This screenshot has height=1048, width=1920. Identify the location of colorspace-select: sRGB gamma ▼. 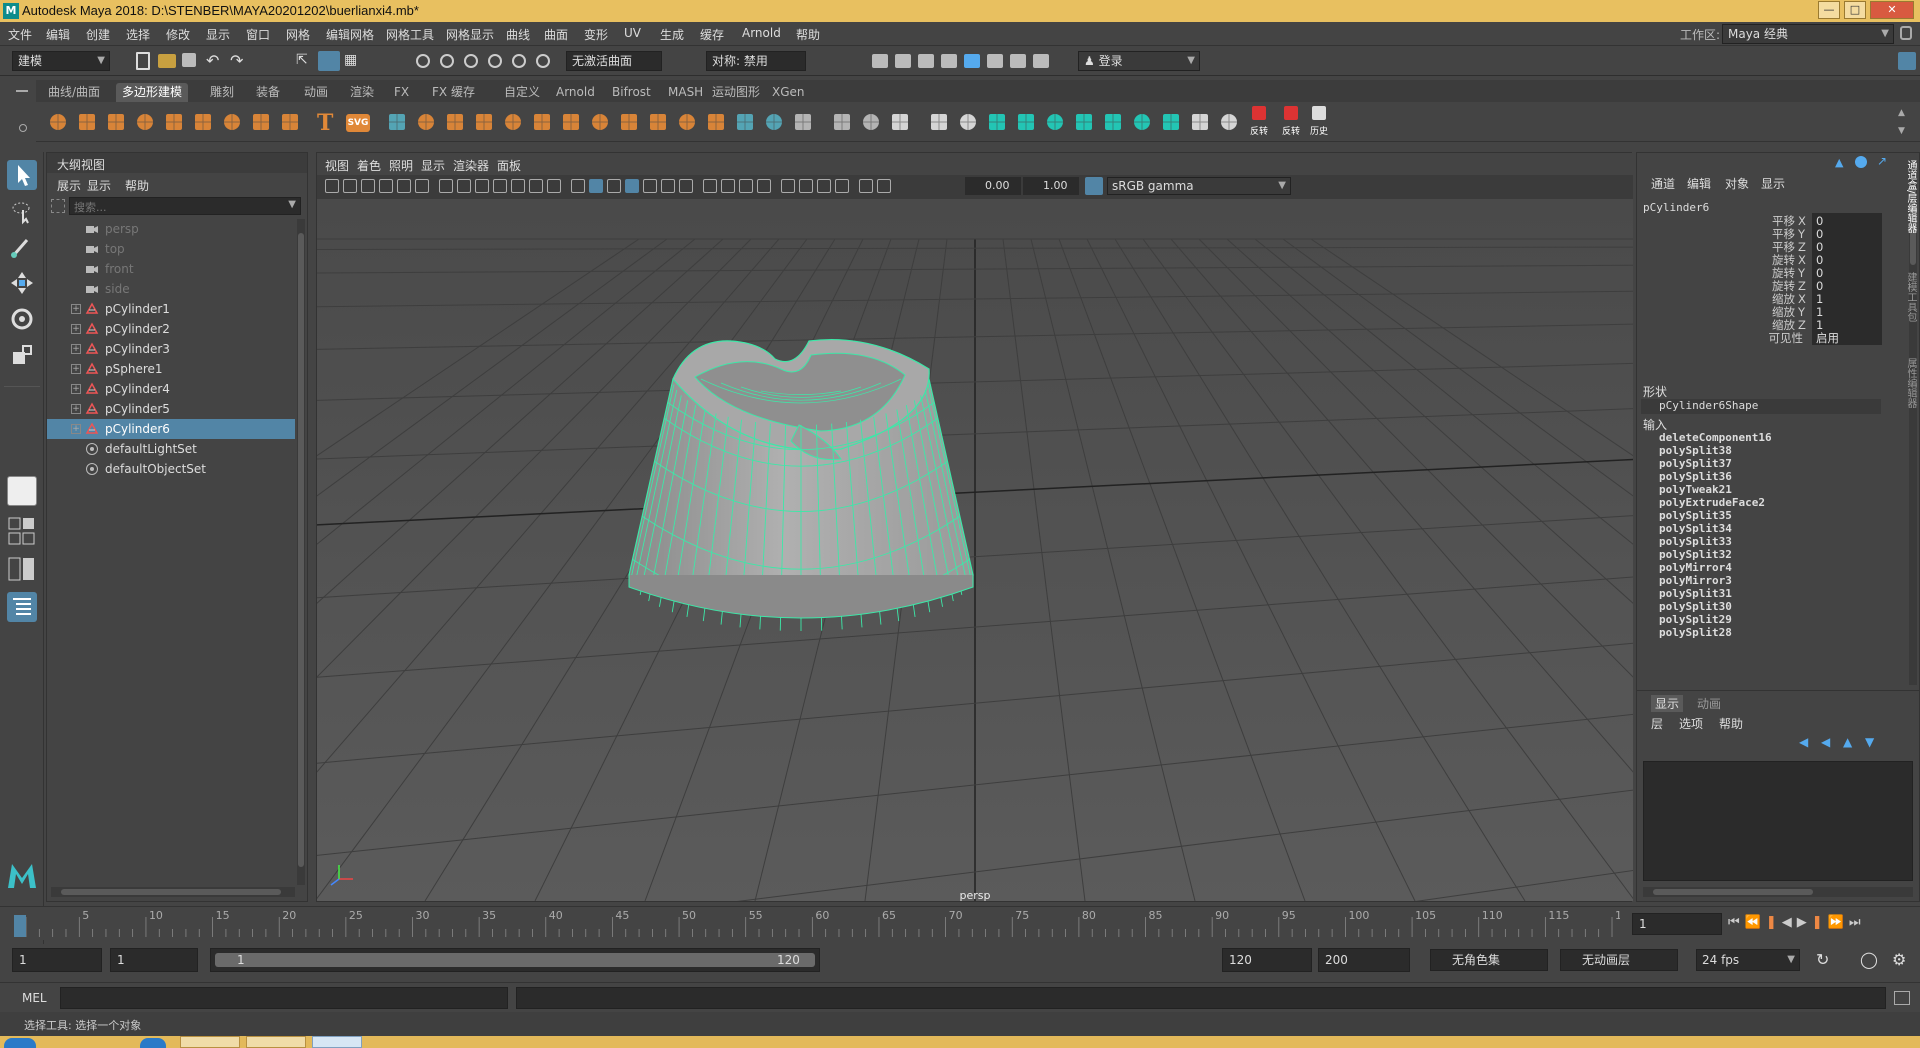
(1199, 186).